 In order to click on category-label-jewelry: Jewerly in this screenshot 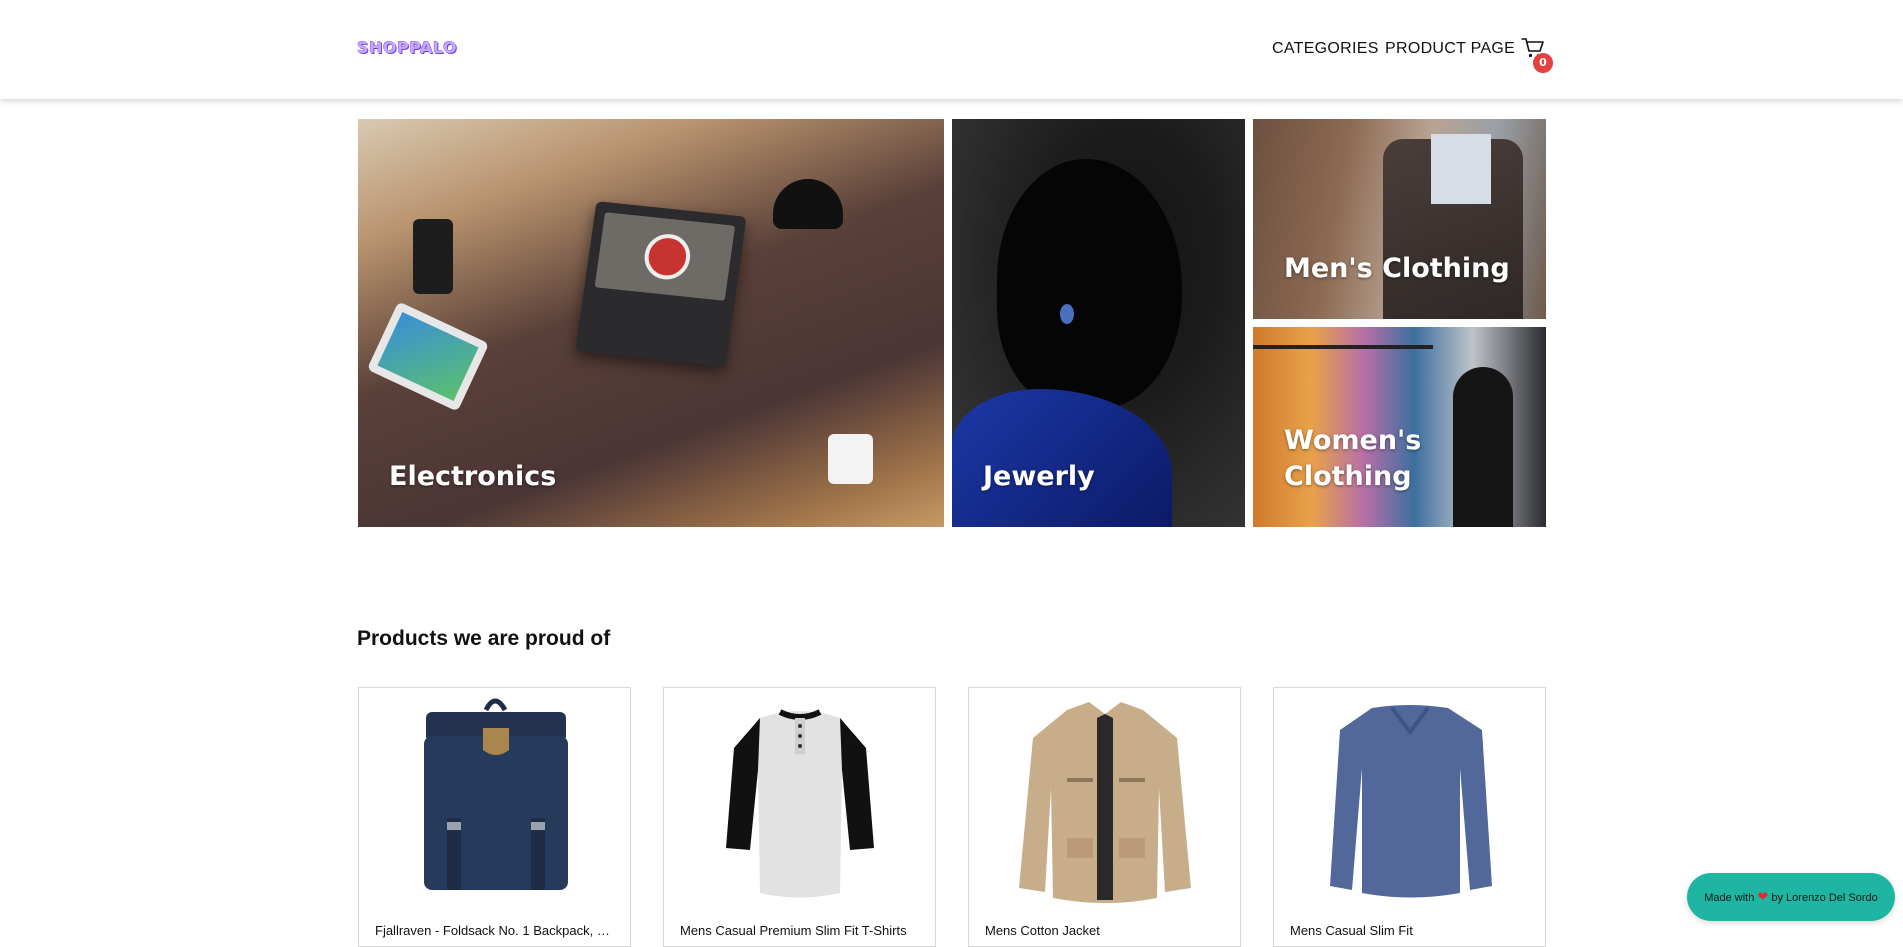, I will do `click(1039, 476)`.